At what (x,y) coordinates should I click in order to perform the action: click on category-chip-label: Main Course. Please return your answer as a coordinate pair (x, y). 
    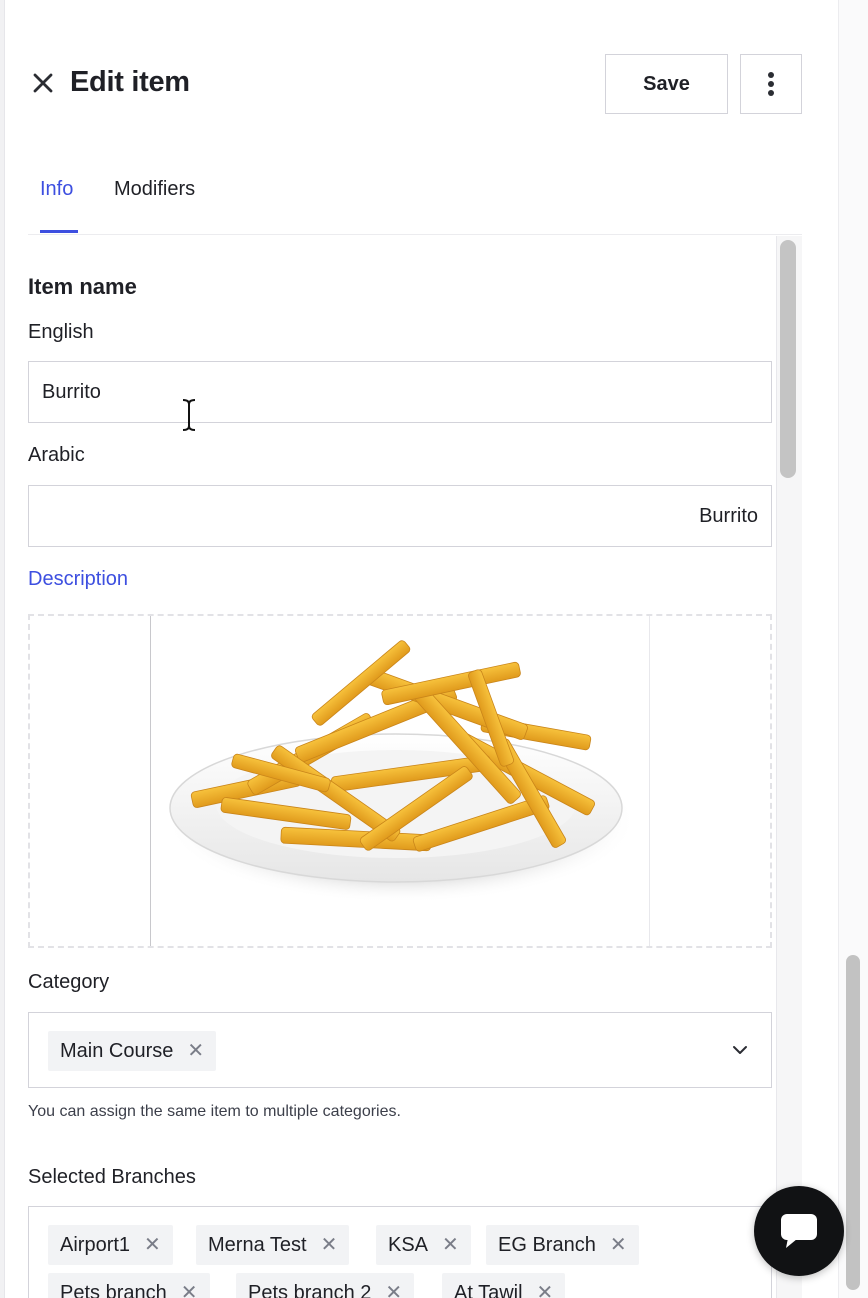
    Looking at the image, I should click on (117, 1050).